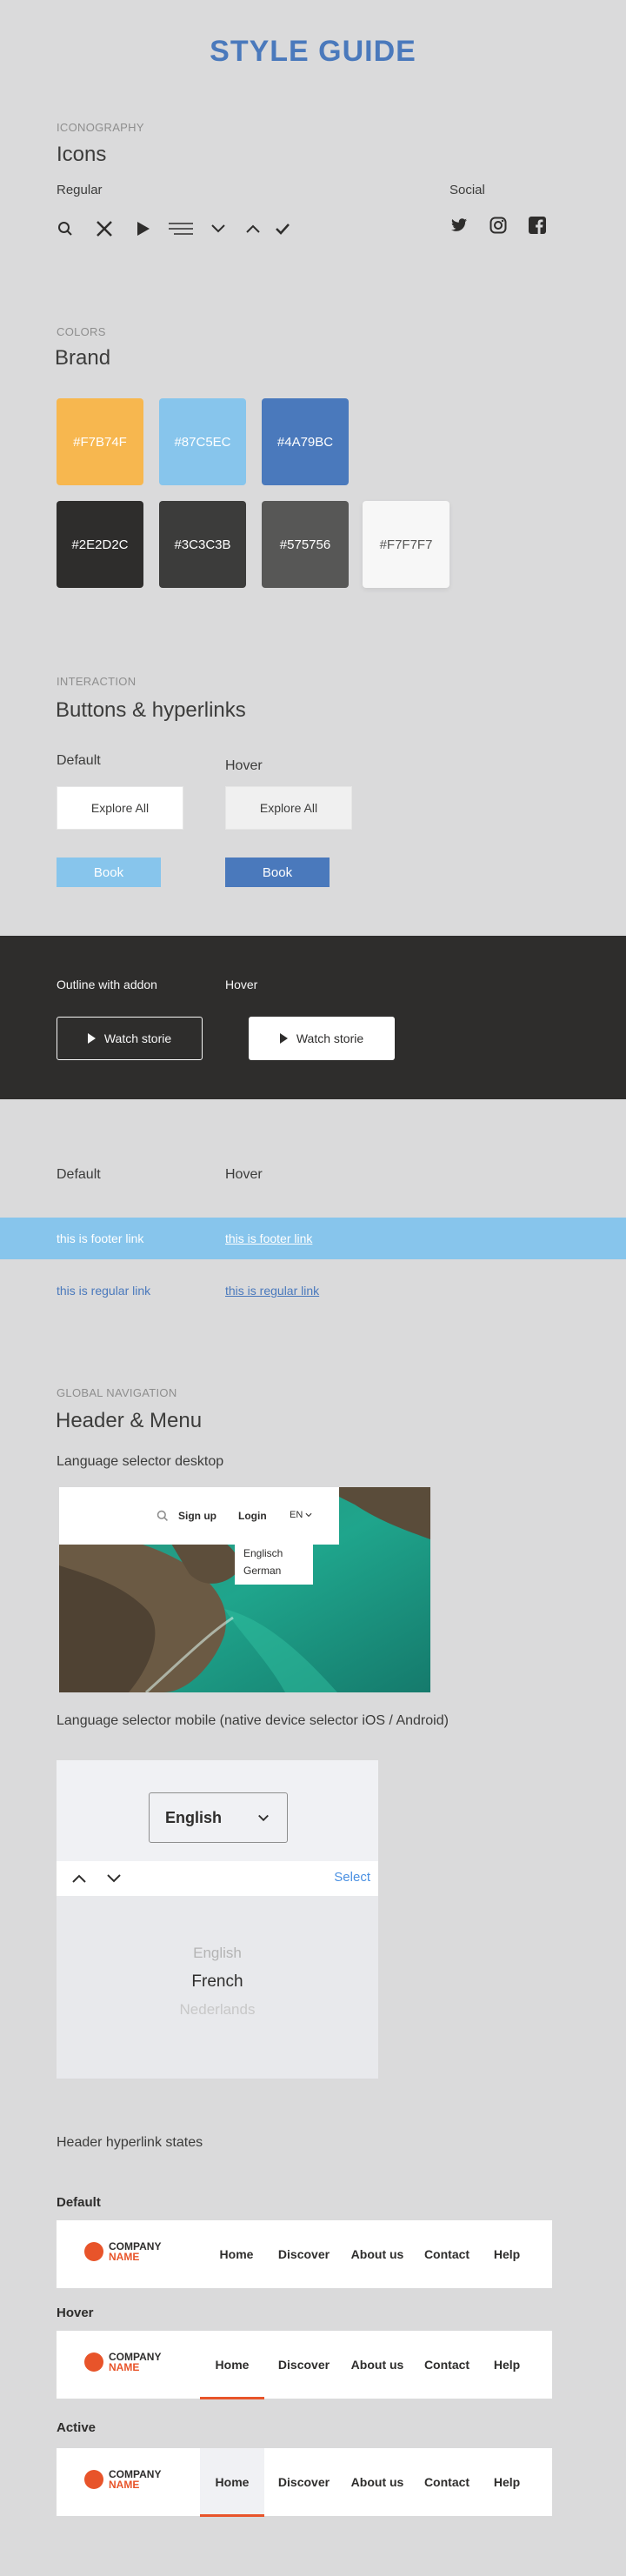 The image size is (626, 2576). I want to click on language-option: German, so click(273, 1570).